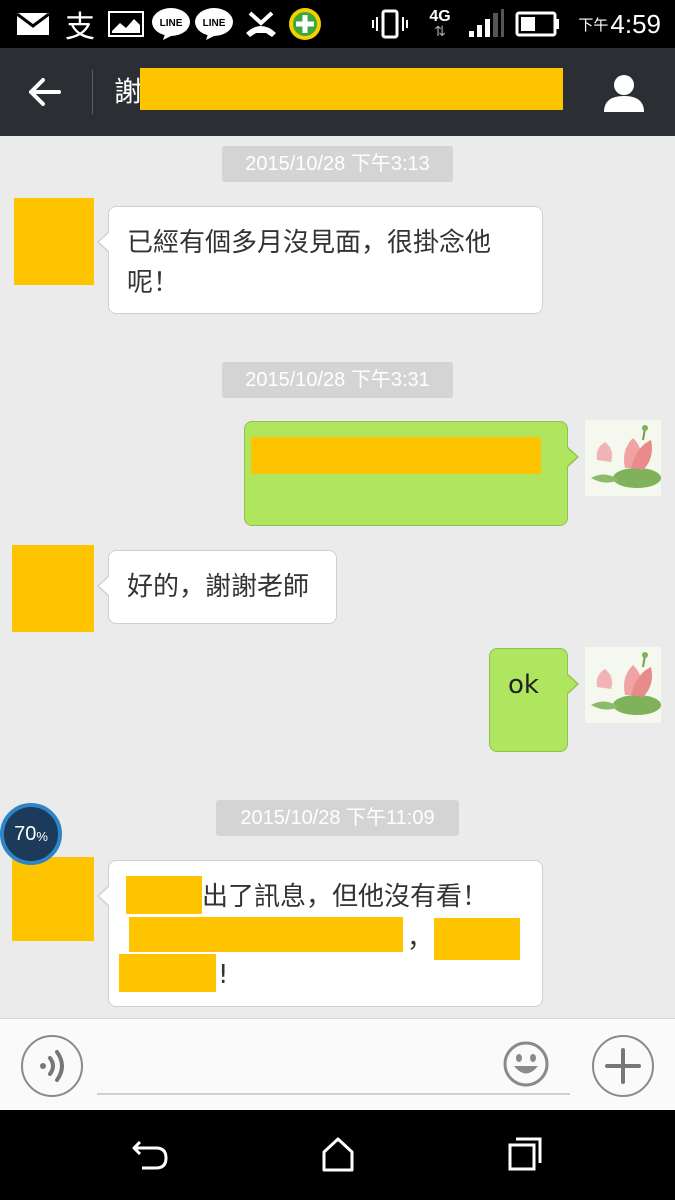 The image size is (675, 1200). I want to click on floating-memory-badge: 70%, so click(31, 834).